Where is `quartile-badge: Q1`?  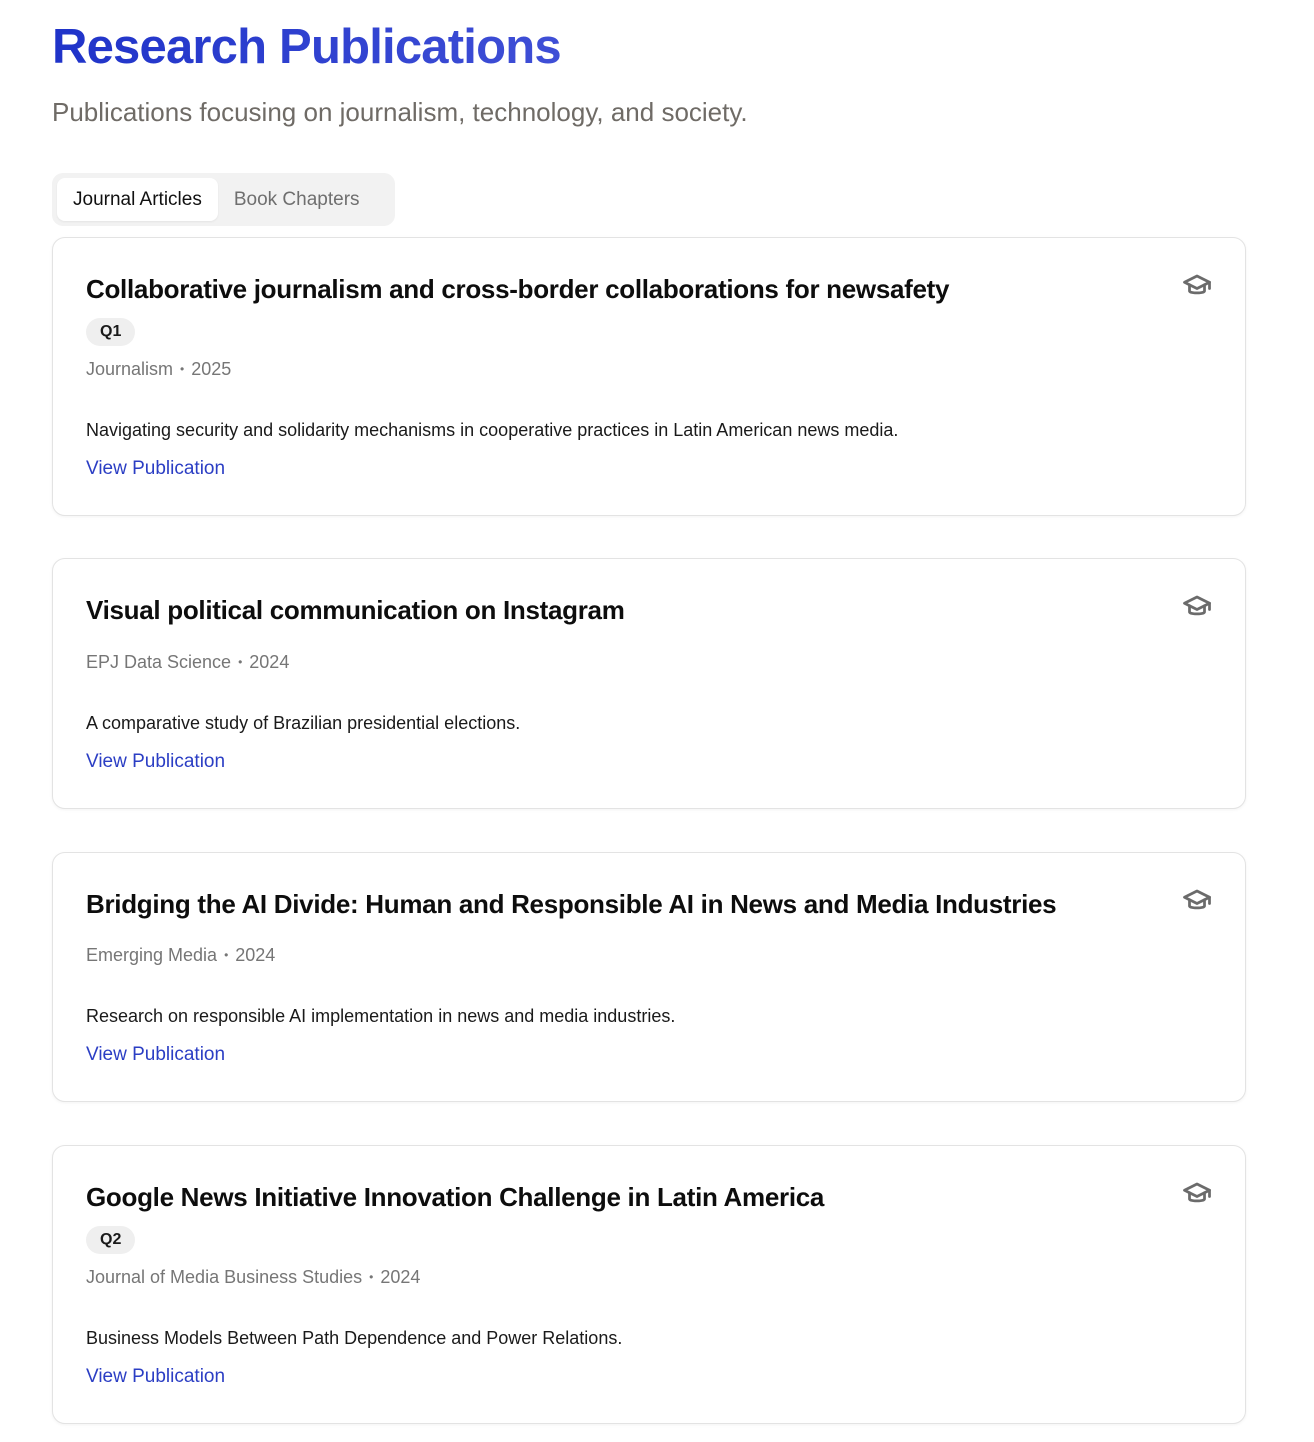
quartile-badge: Q1 is located at coordinates (111, 332).